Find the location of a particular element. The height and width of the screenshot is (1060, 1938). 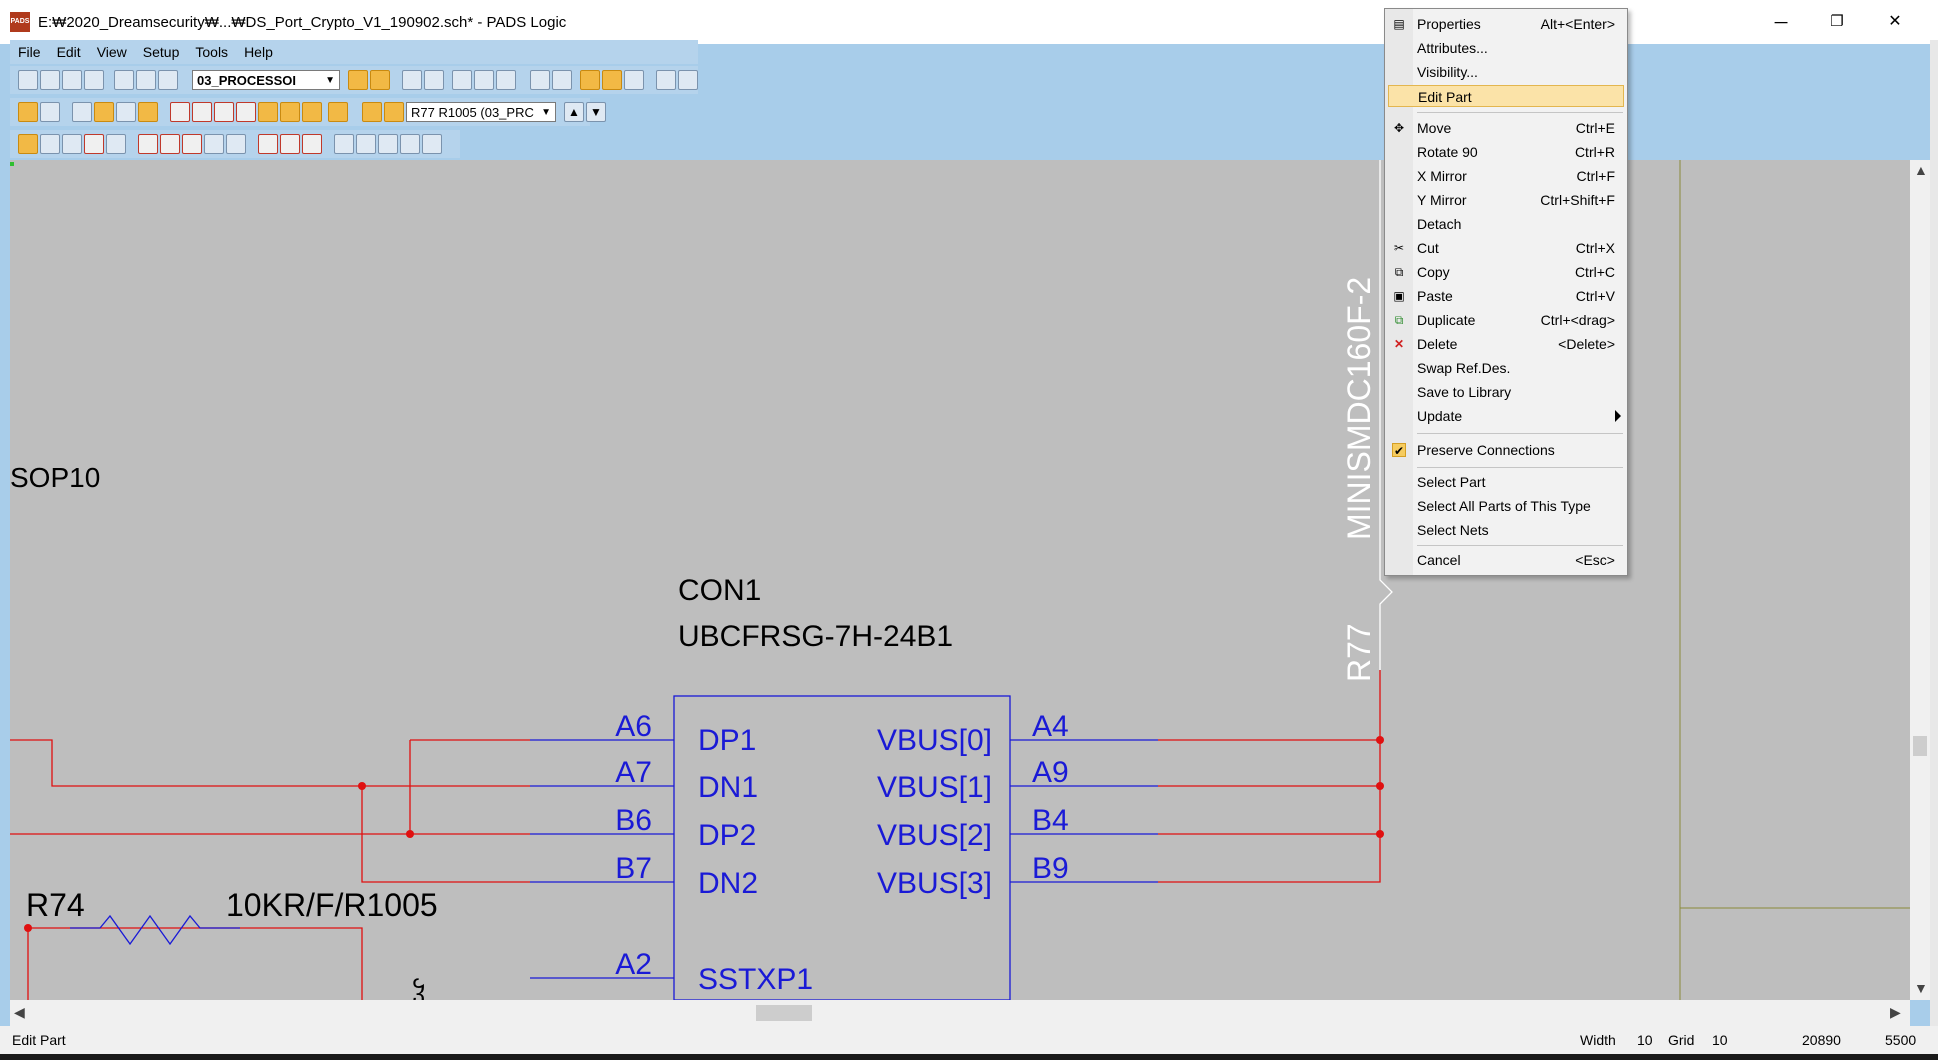

net-c-icon is located at coordinates (312, 144).